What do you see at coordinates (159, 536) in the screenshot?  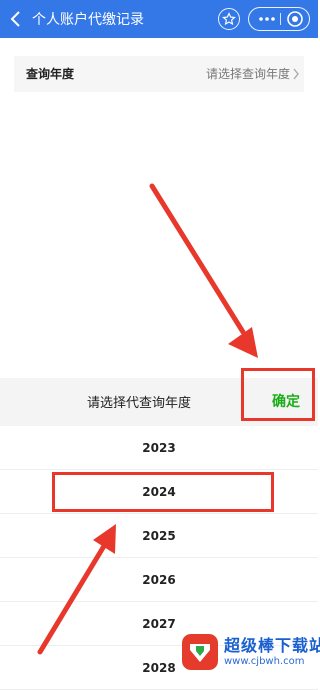 I see `year-option-2025: 2025` at bounding box center [159, 536].